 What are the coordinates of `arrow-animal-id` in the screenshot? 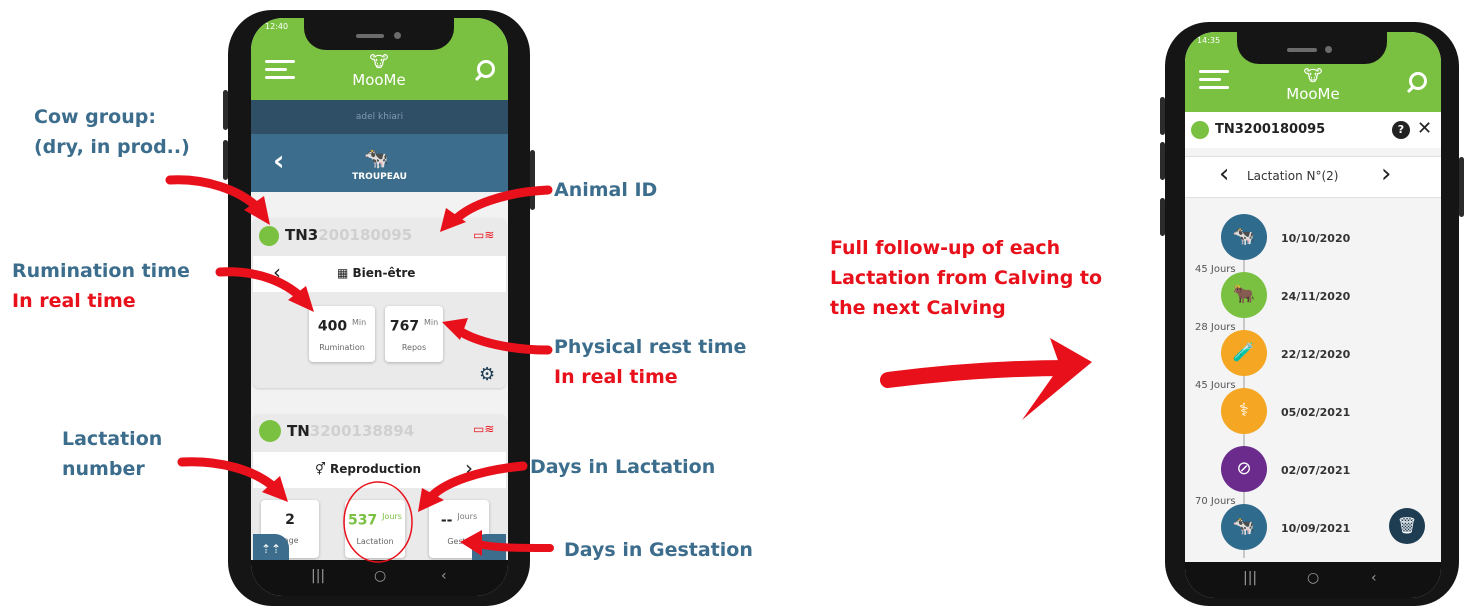 It's located at (501, 205).